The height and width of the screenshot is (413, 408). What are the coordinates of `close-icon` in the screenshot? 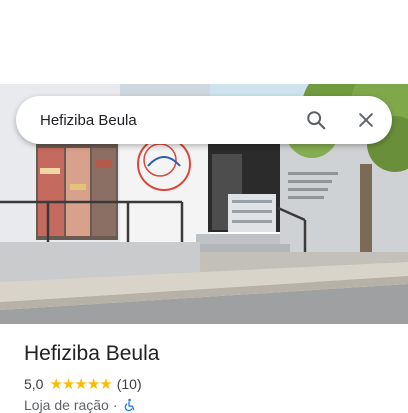 It's located at (366, 120).